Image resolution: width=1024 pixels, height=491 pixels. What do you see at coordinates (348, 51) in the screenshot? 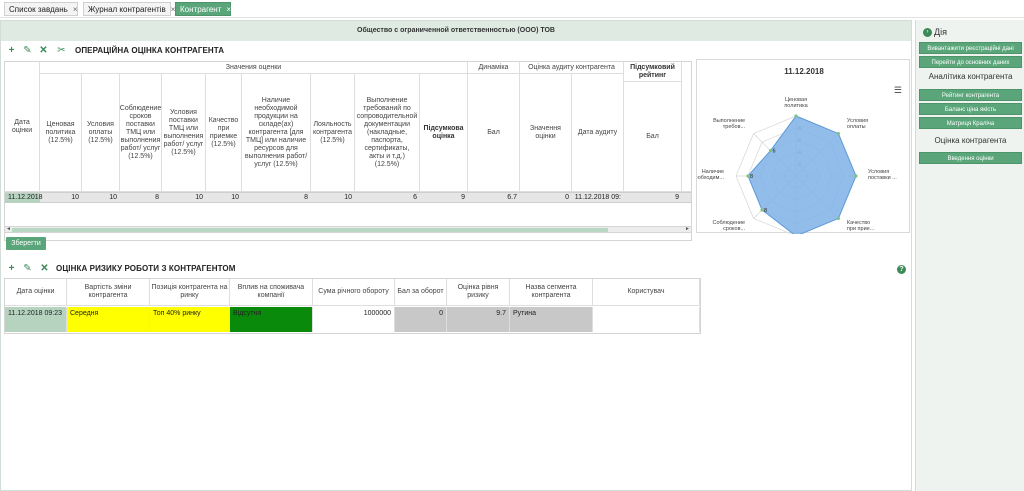
I see `operational-toolbar: + ✎ ✕ ✂ ОПЕРАЦІЙНА ОЦІНКА КОНТРАГЕНТА` at bounding box center [348, 51].